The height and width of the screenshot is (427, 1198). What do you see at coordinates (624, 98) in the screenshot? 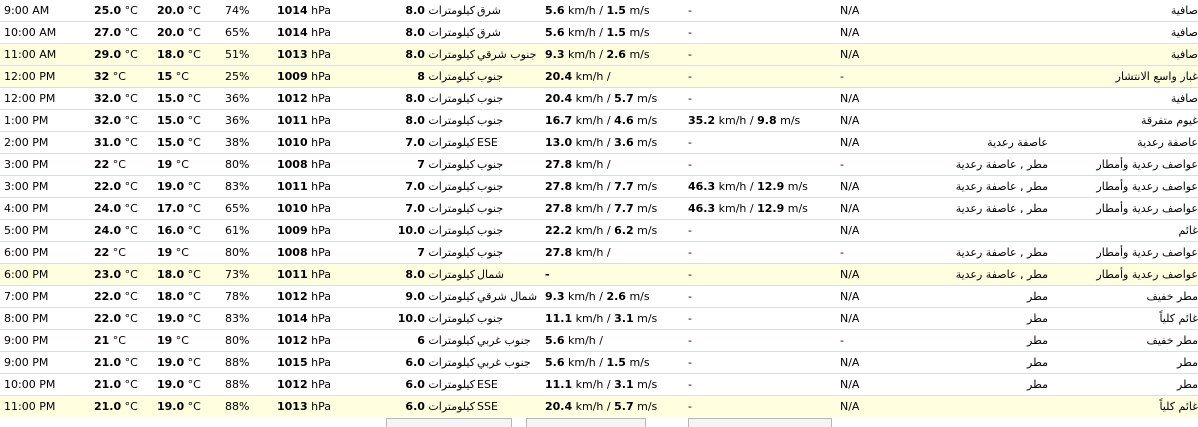
I see `wind-speed-ms-value: 5.7` at bounding box center [624, 98].